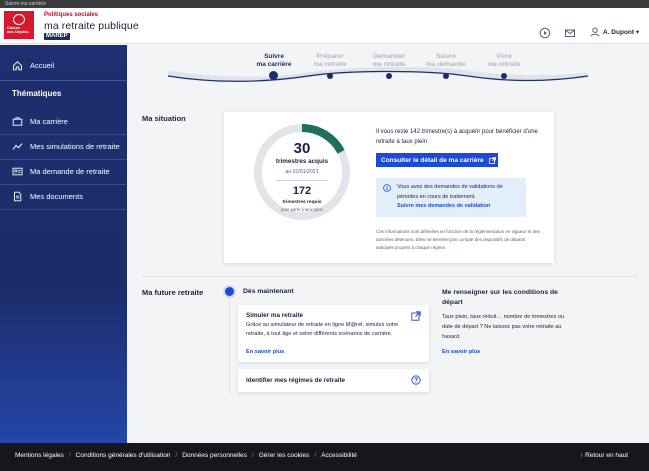 The width and height of the screenshot is (649, 471). Describe the element at coordinates (39, 455) in the screenshot. I see `footer-link-mentions: Mentions légales` at that location.